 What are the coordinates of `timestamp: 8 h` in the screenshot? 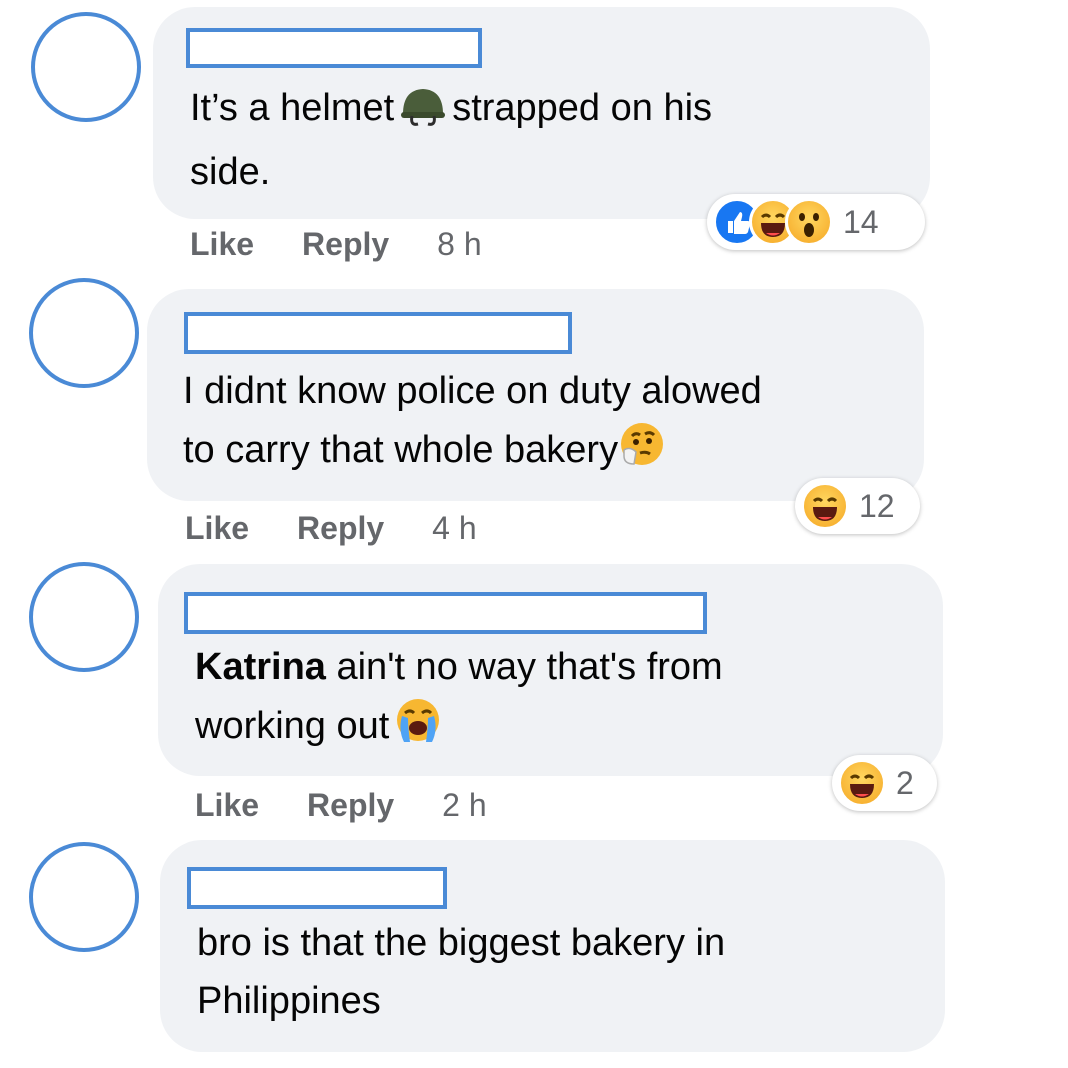 It's located at (459, 244).